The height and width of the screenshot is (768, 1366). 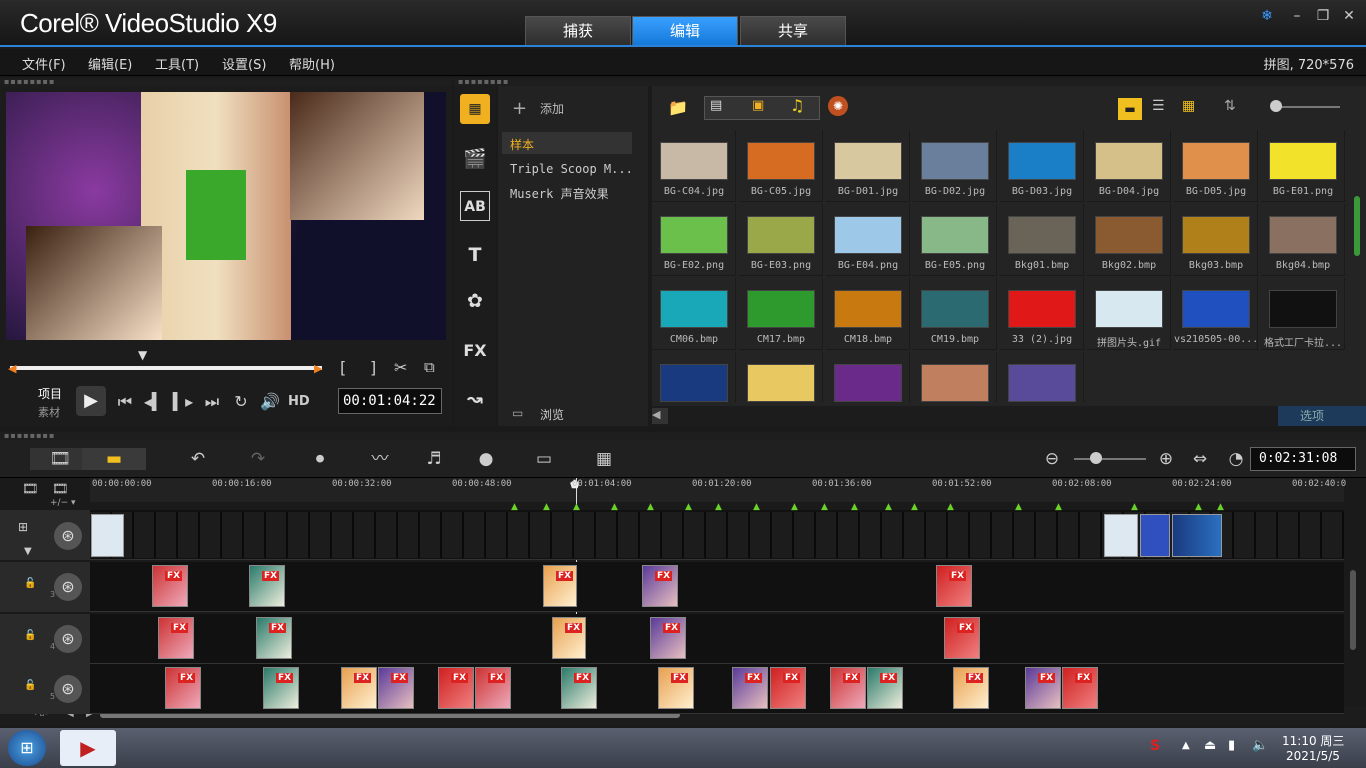 What do you see at coordinates (166, 368) in the screenshot?
I see `scrub-bar` at bounding box center [166, 368].